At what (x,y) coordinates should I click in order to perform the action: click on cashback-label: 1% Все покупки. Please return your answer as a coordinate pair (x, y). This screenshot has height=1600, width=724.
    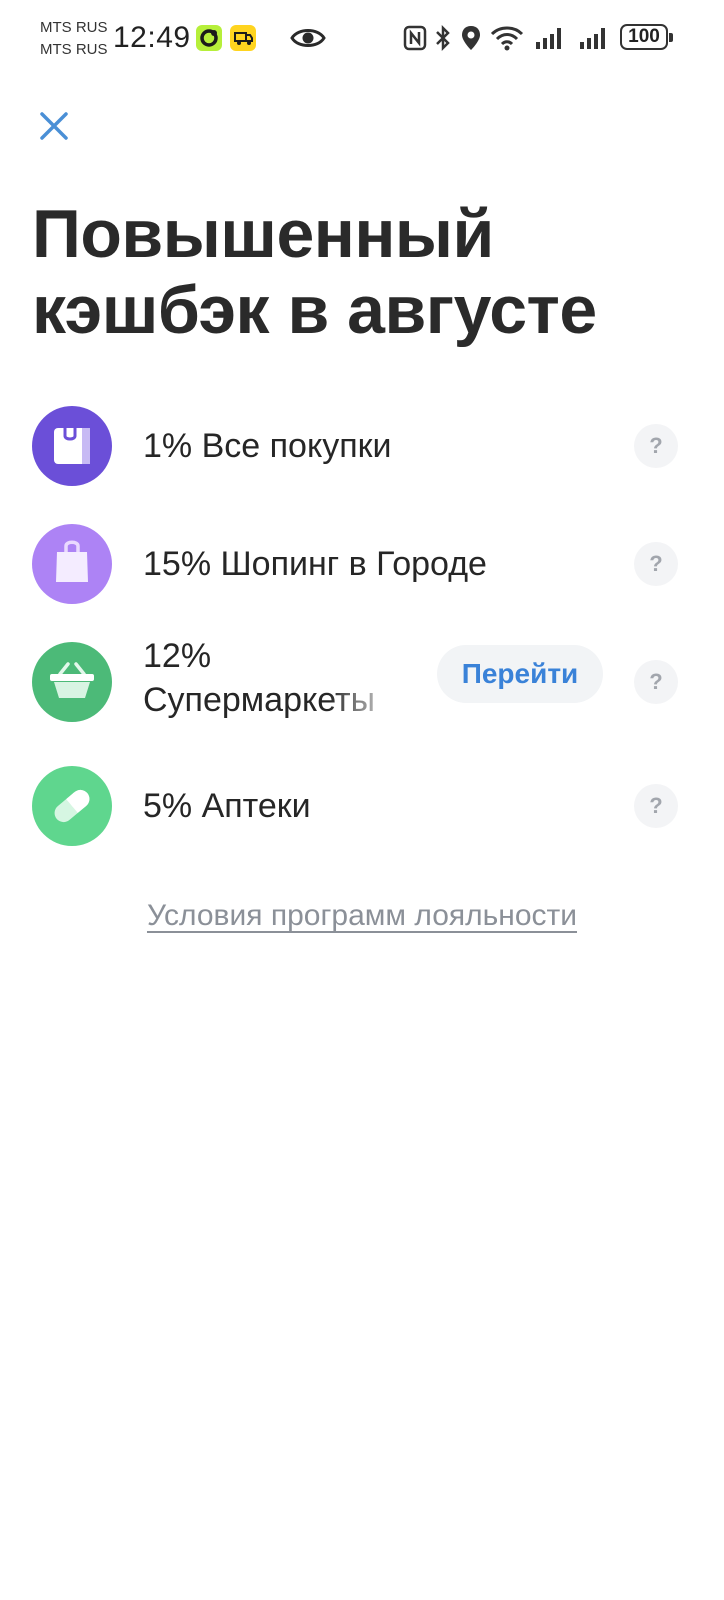
    Looking at the image, I should click on (267, 446).